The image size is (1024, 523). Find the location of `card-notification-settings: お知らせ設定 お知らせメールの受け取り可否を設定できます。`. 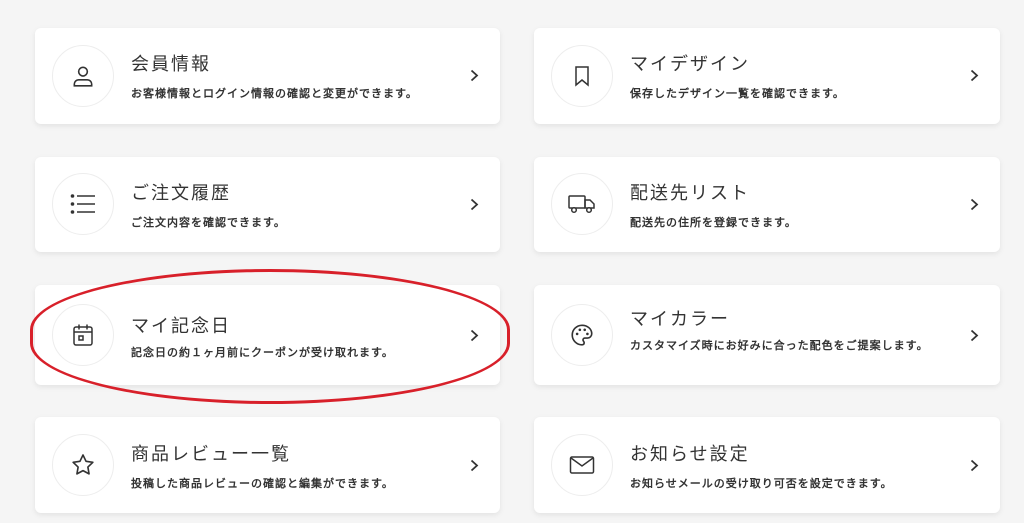

card-notification-settings: お知らせ設定 お知らせメールの受け取り可否を設定できます。 is located at coordinates (767, 465).